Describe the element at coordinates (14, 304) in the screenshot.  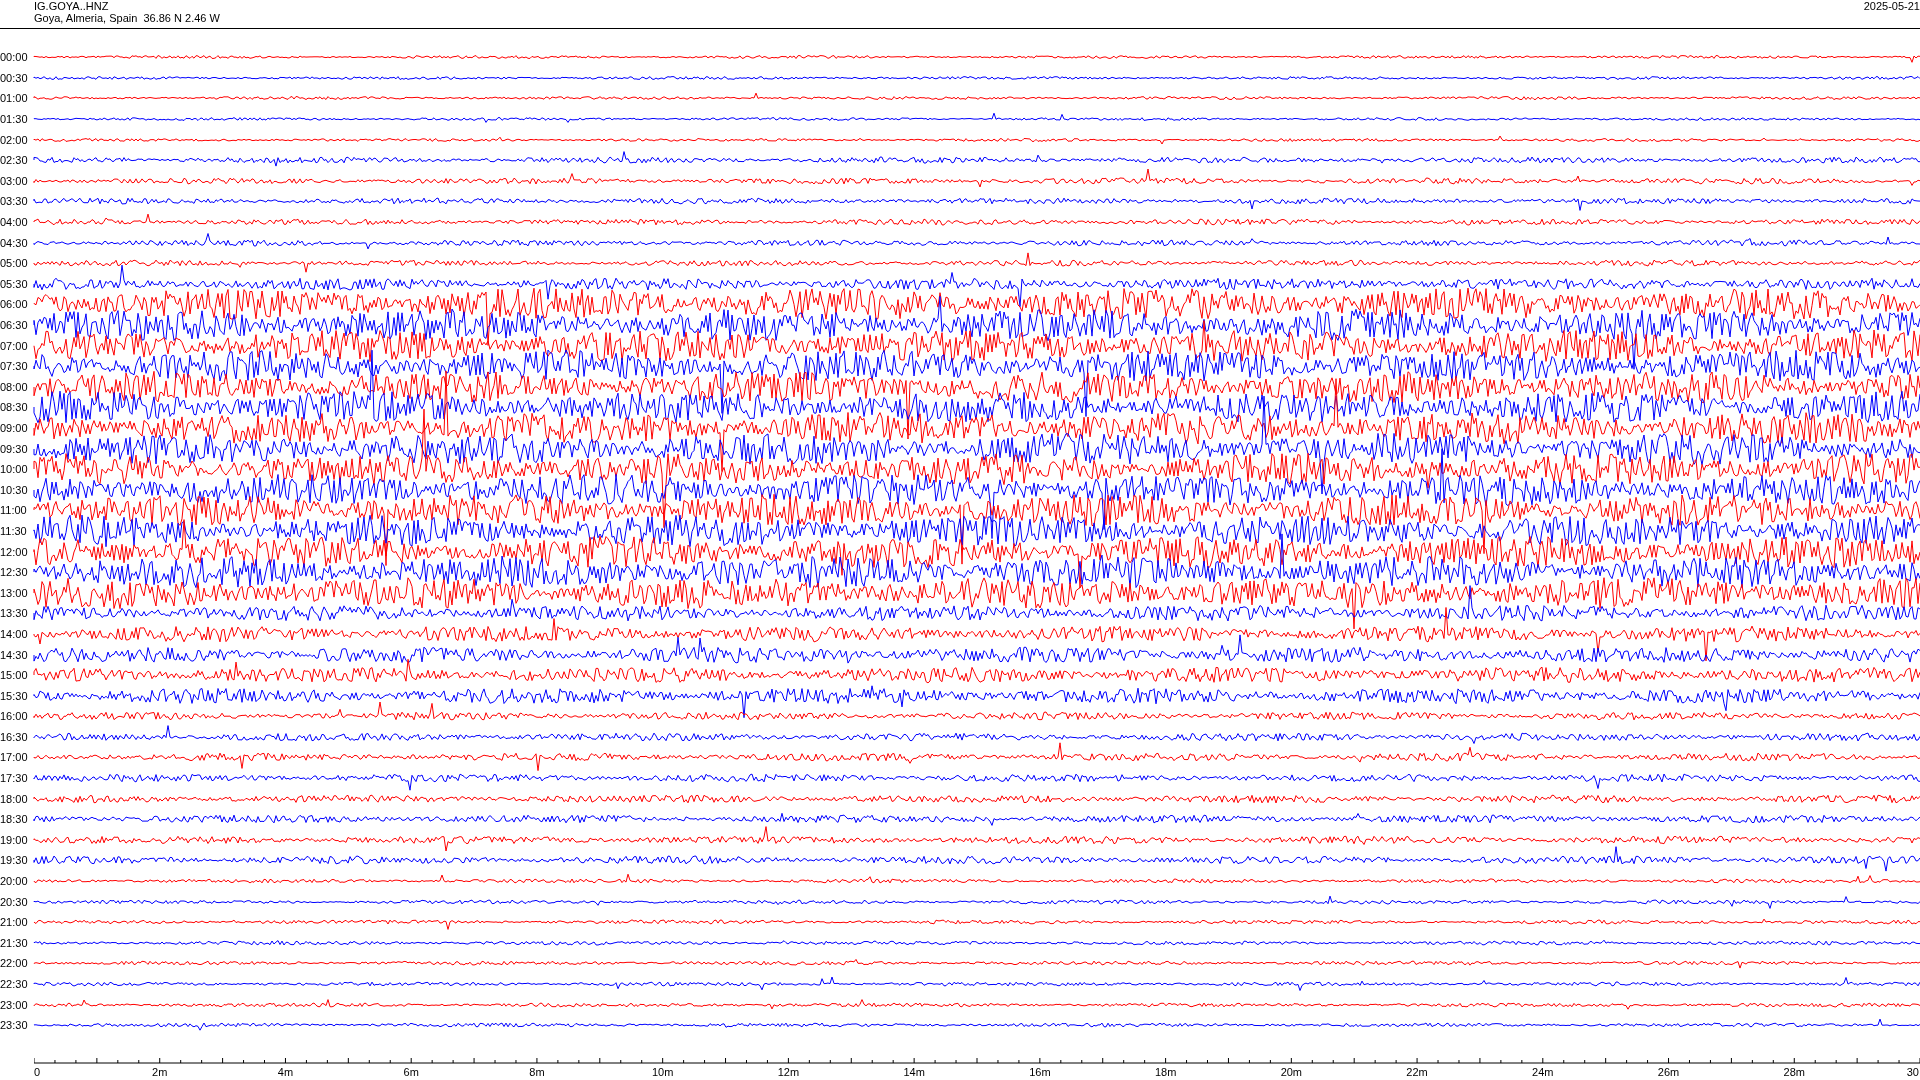
I see `time-label: 06:00` at that location.